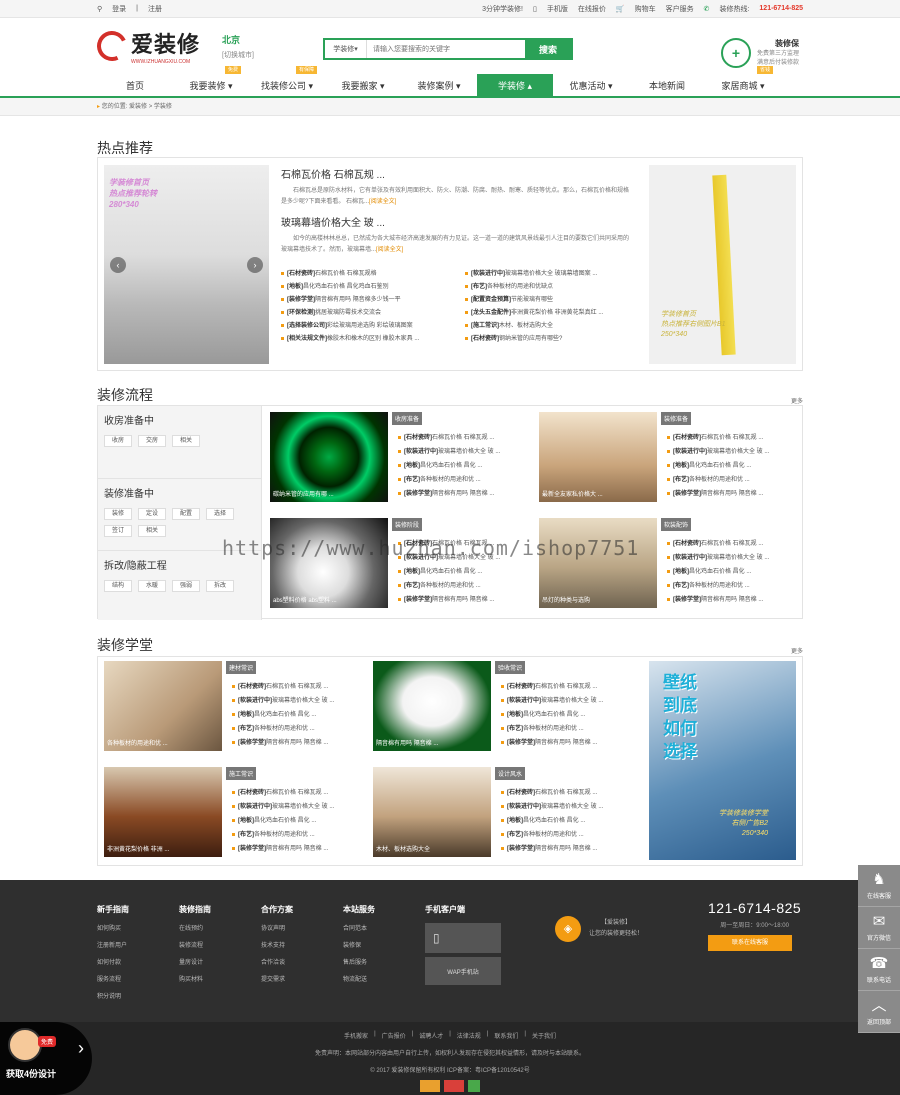 The height and width of the screenshot is (1095, 900). Describe the element at coordinates (463, 938) in the screenshot. I see `app-download-button: ▯` at that location.